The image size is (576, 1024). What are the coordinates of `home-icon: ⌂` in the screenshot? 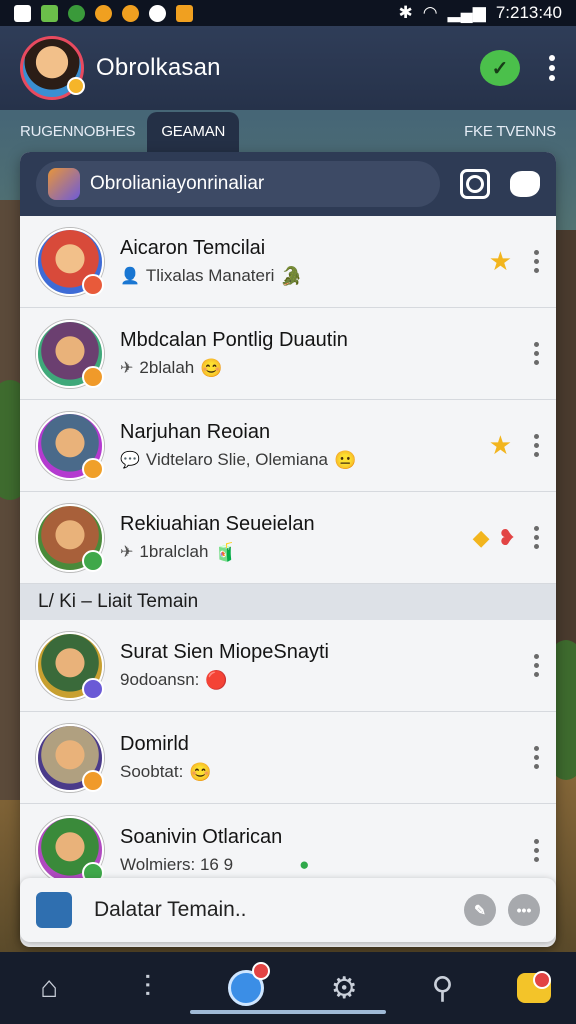 It's located at (49, 988).